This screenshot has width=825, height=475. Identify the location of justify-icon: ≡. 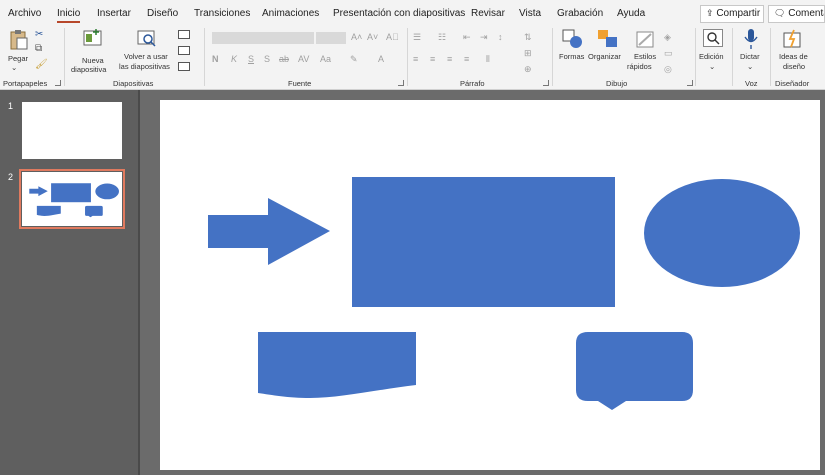
(466, 59).